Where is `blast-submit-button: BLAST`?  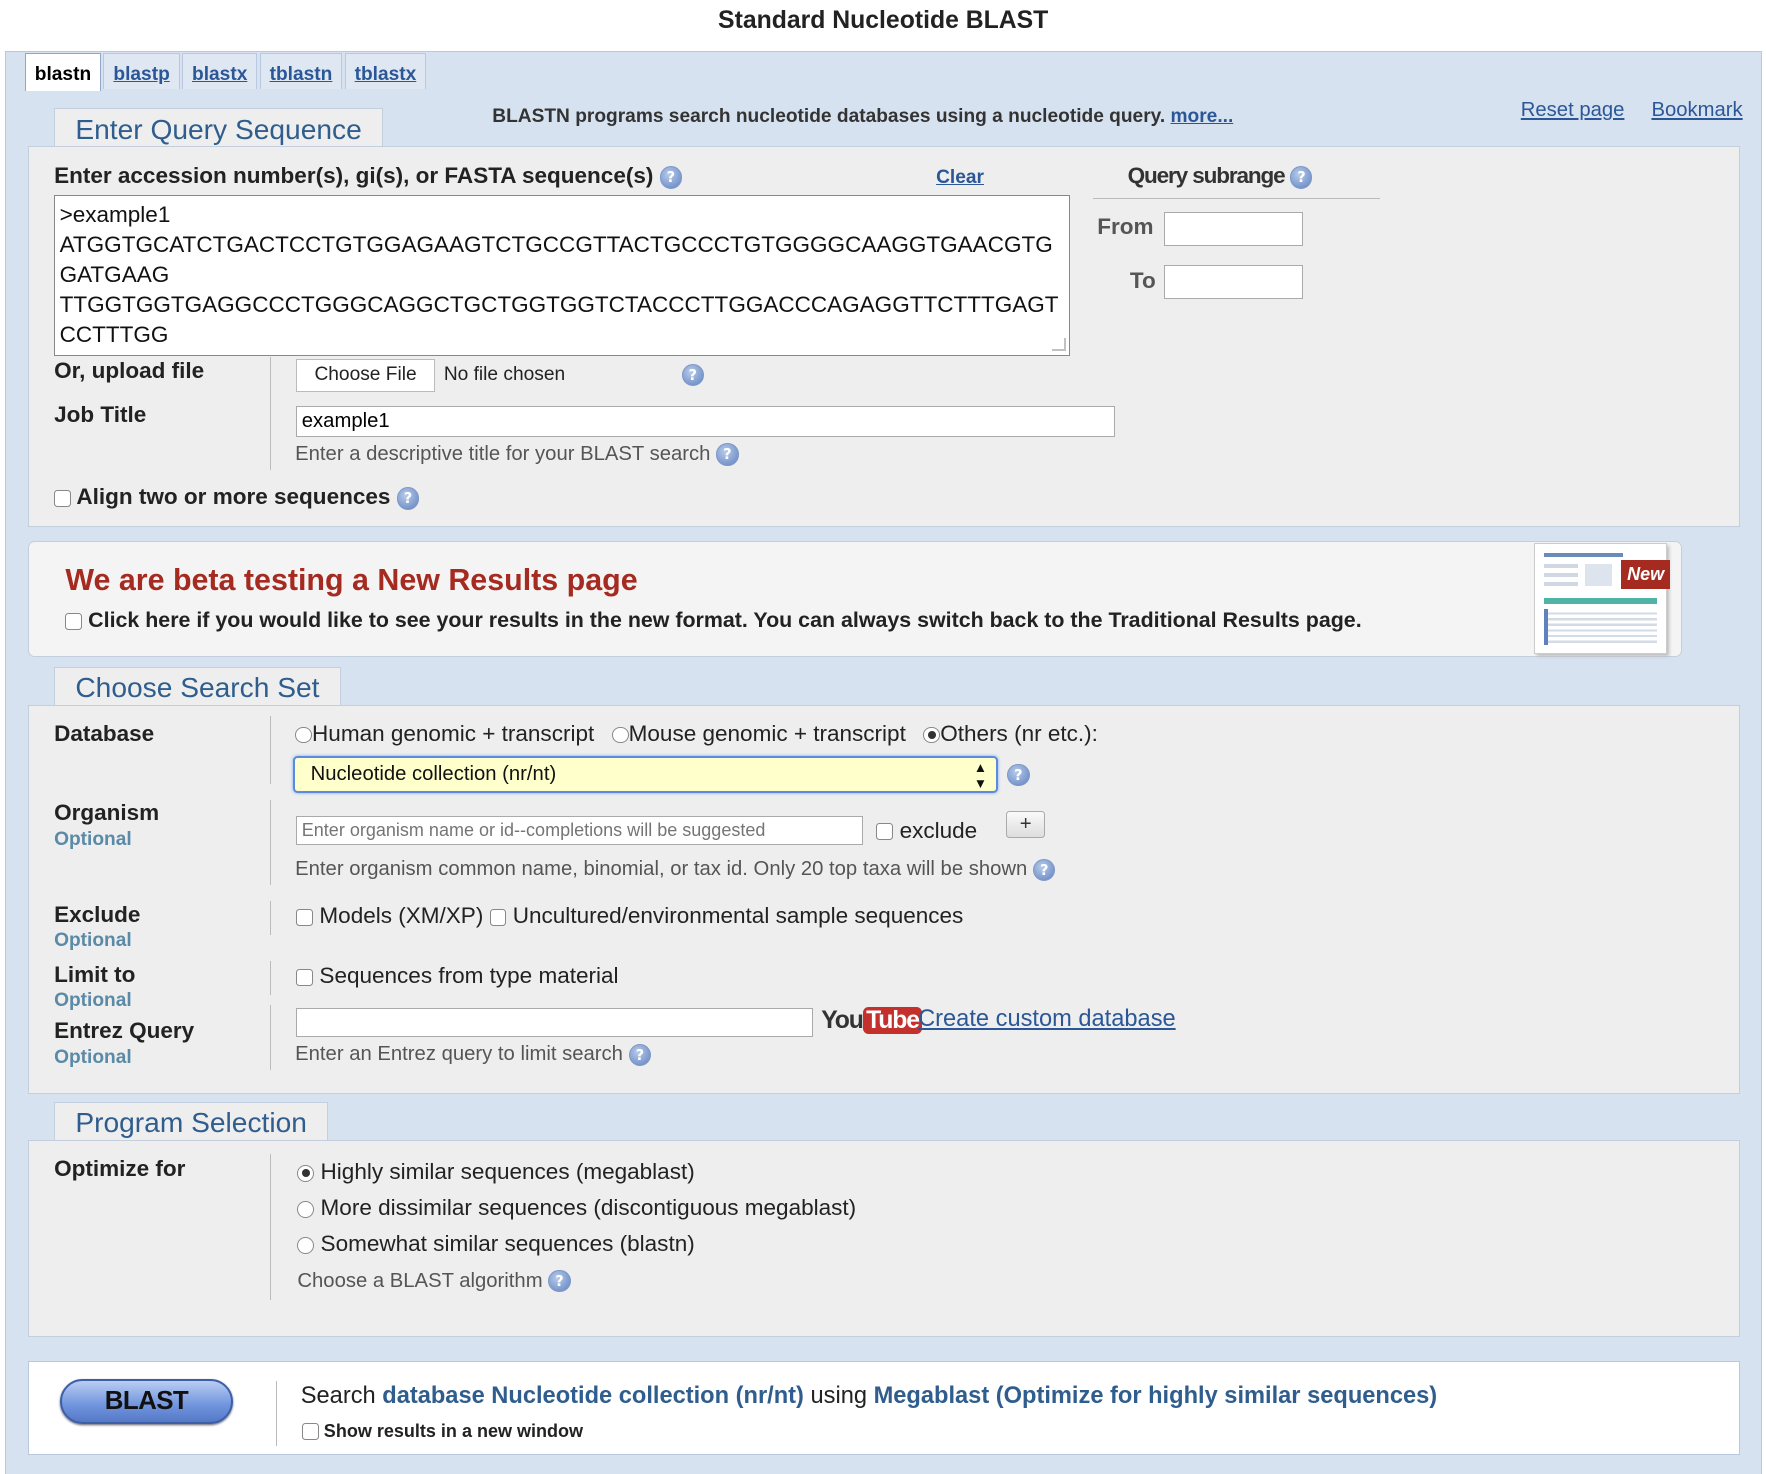 blast-submit-button: BLAST is located at coordinates (146, 1401).